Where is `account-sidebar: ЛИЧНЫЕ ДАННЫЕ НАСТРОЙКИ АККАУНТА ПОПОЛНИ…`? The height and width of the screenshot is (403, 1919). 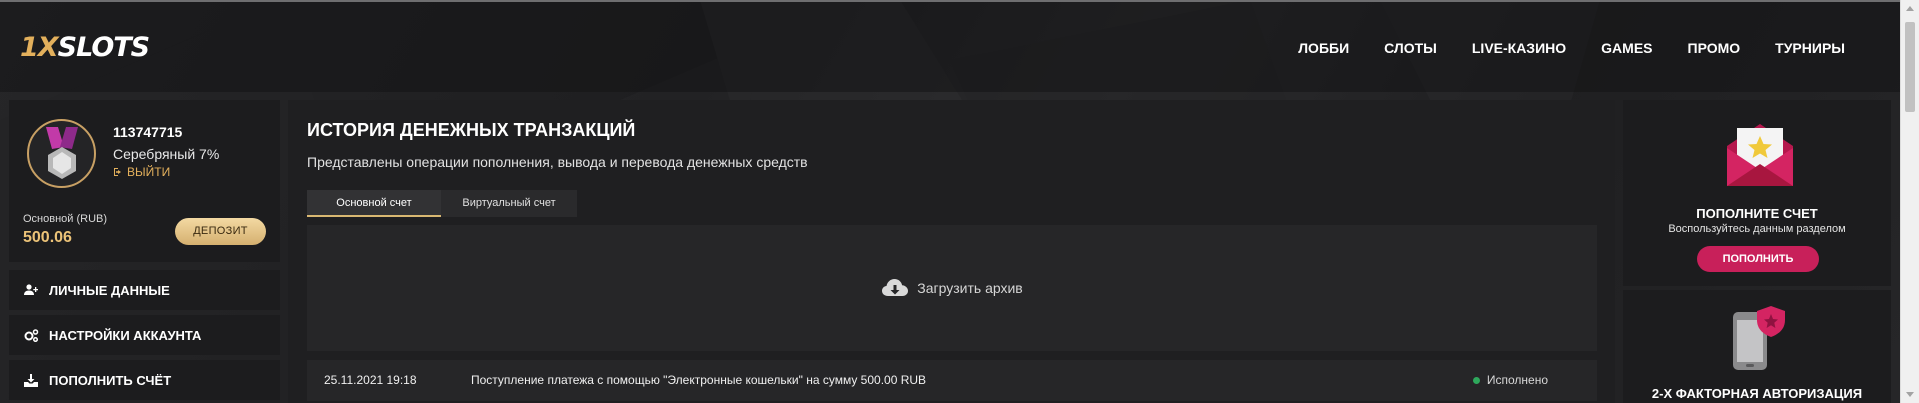 account-sidebar: ЛИЧНЫЕ ДАННЫЕ НАСТРОЙКИ АККАУНТА ПОПОЛНИ… is located at coordinates (144, 336).